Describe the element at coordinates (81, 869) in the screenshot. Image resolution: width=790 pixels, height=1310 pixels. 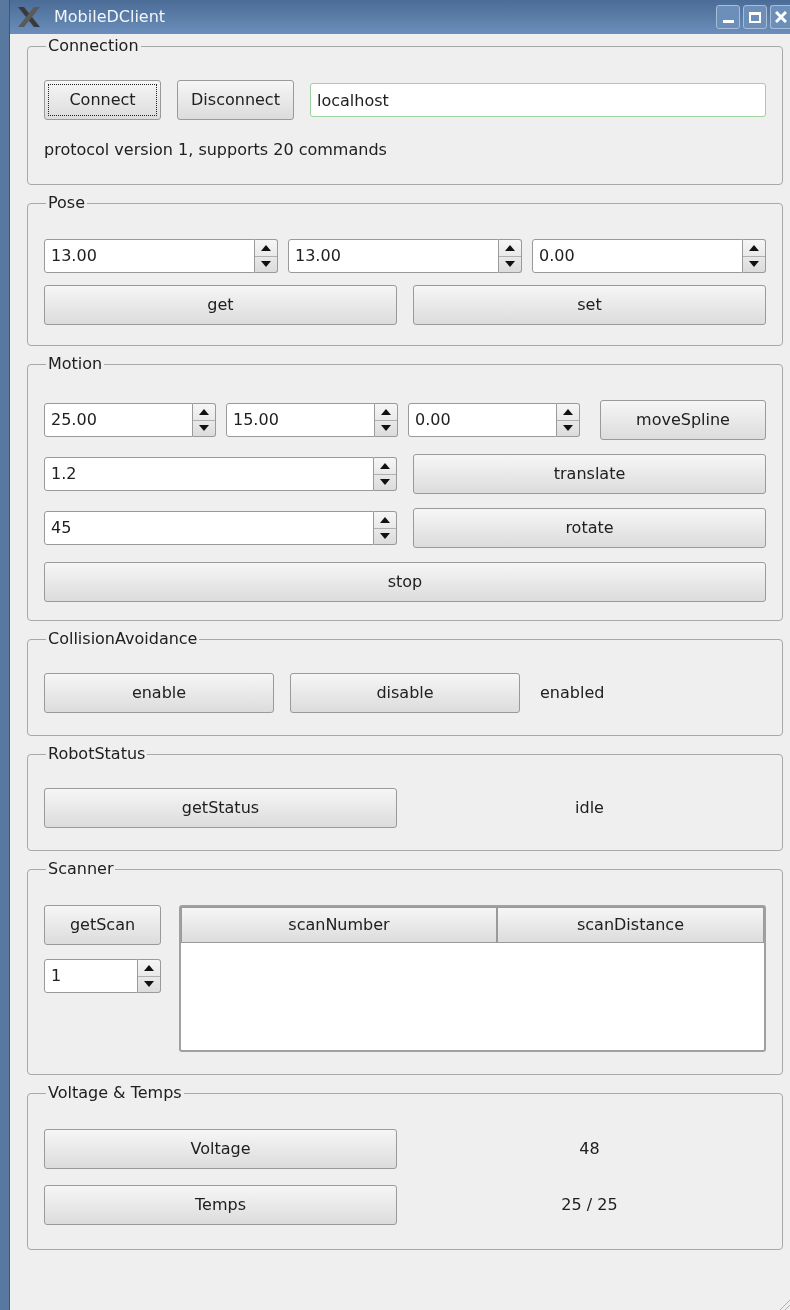
I see `group-title: Scanner` at that location.